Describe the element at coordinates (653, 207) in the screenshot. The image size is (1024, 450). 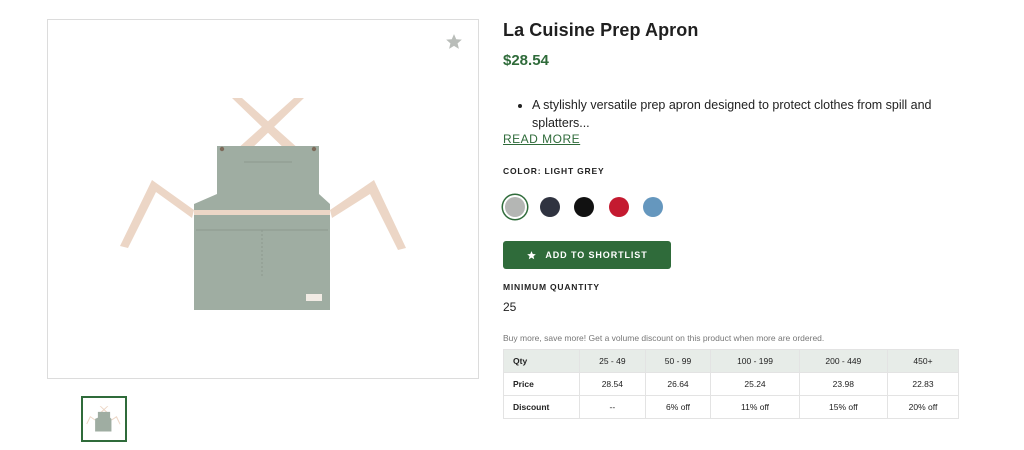
I see `color-swatch-blue` at that location.